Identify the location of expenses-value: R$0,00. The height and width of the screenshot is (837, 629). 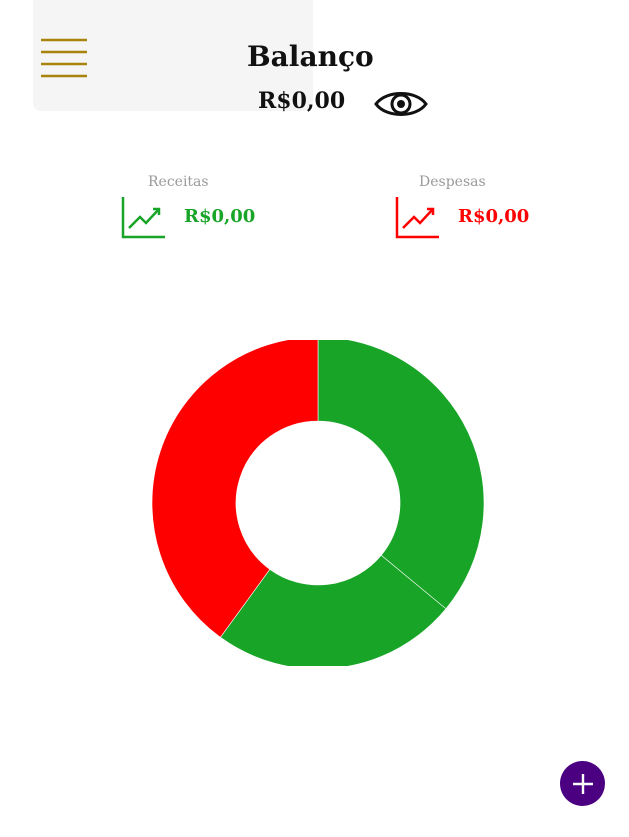
(494, 216).